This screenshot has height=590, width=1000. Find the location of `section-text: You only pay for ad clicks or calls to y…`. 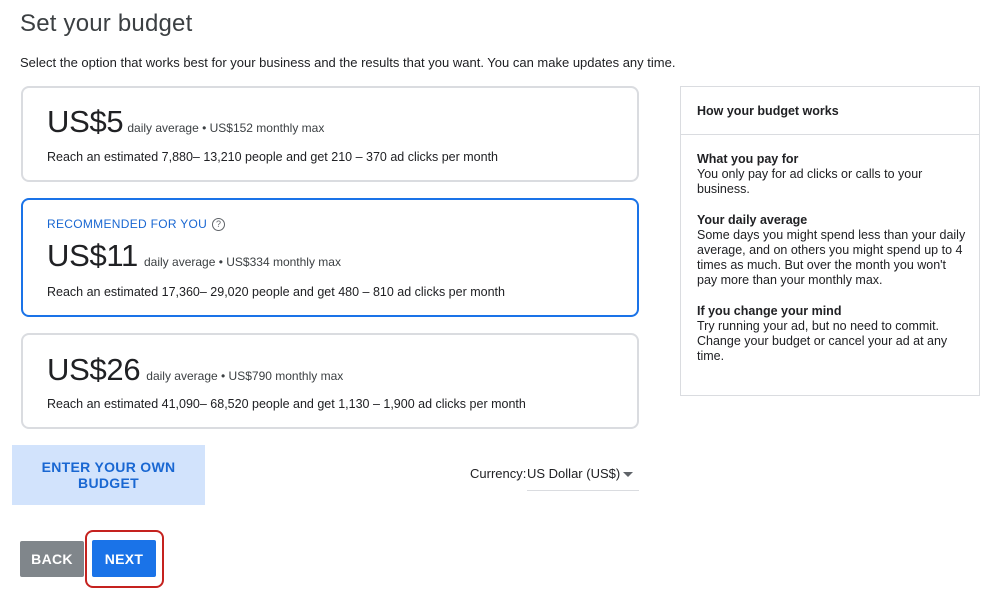

section-text: You only pay for ad clicks or calls to y… is located at coordinates (810, 181).